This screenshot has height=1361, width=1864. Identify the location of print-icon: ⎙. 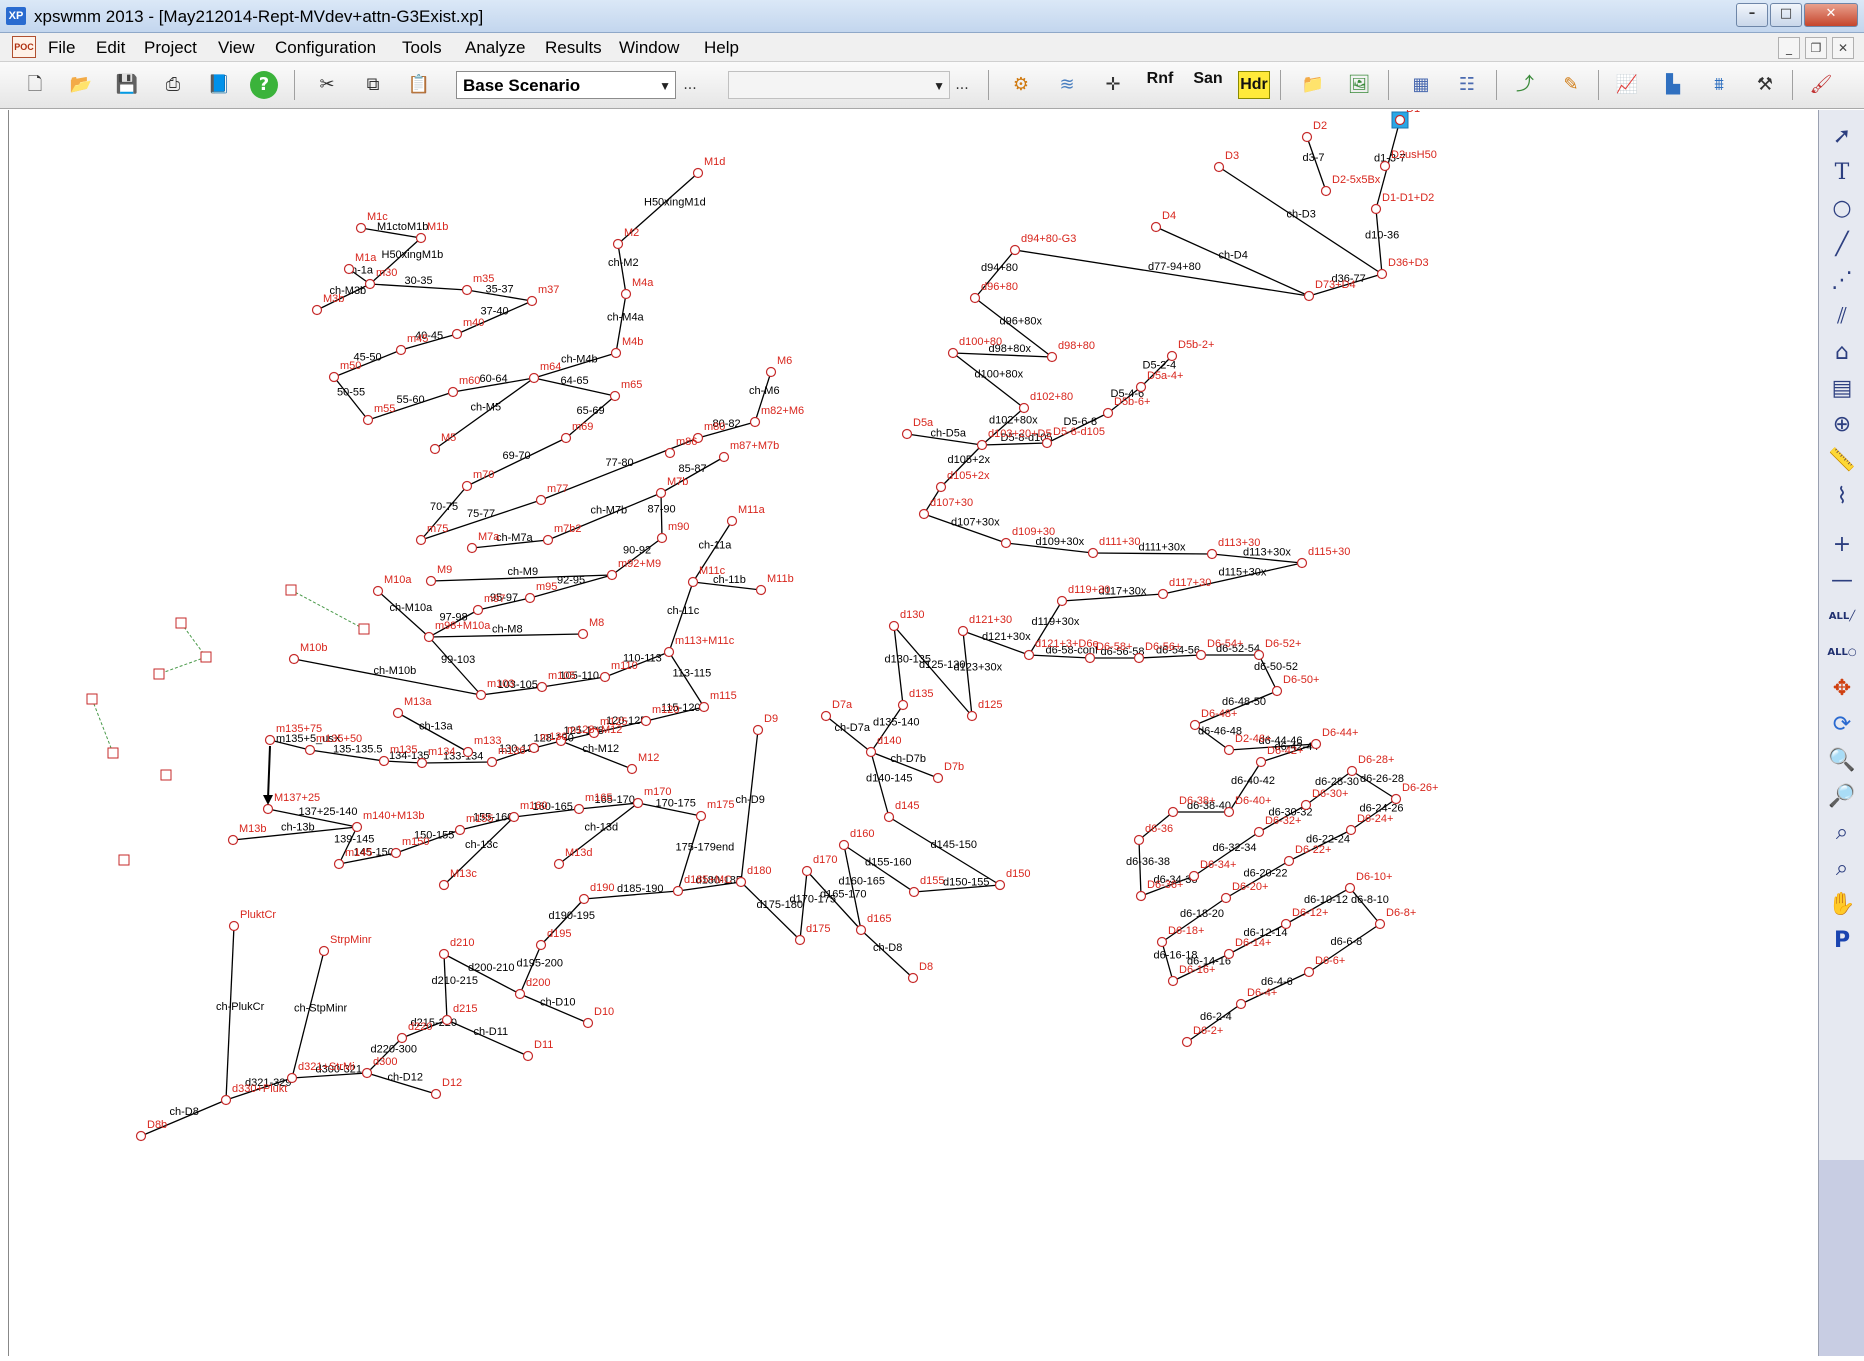
(173, 85).